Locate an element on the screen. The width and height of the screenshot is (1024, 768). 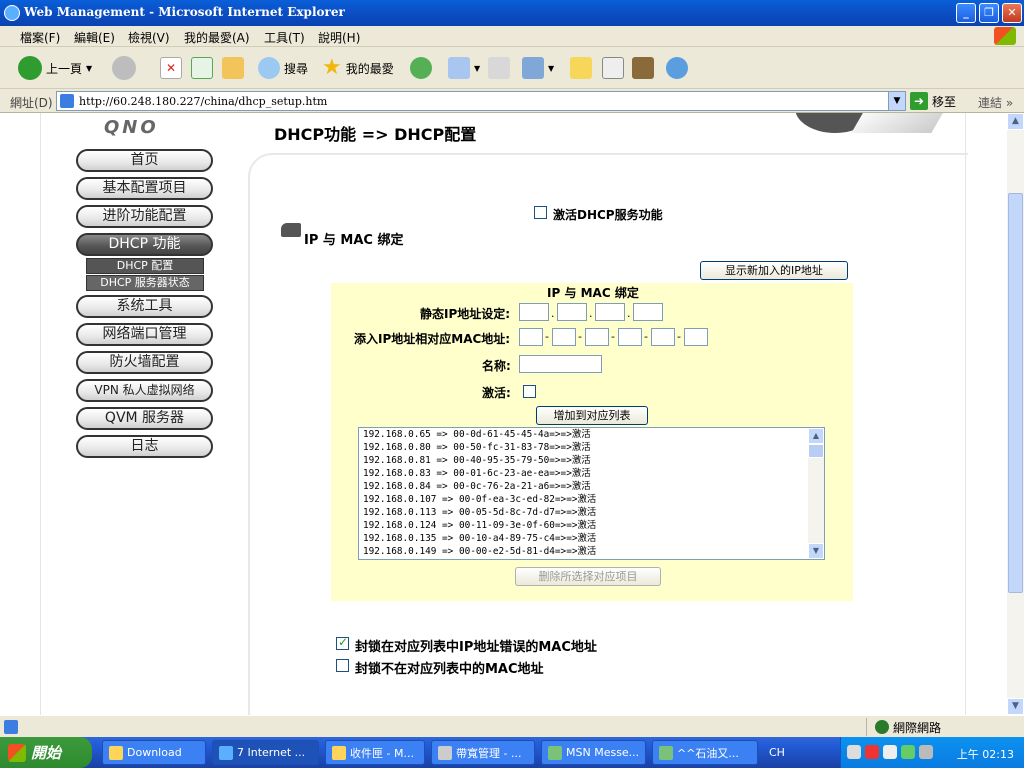
list-scroll-thumb is located at coordinates (816, 451).